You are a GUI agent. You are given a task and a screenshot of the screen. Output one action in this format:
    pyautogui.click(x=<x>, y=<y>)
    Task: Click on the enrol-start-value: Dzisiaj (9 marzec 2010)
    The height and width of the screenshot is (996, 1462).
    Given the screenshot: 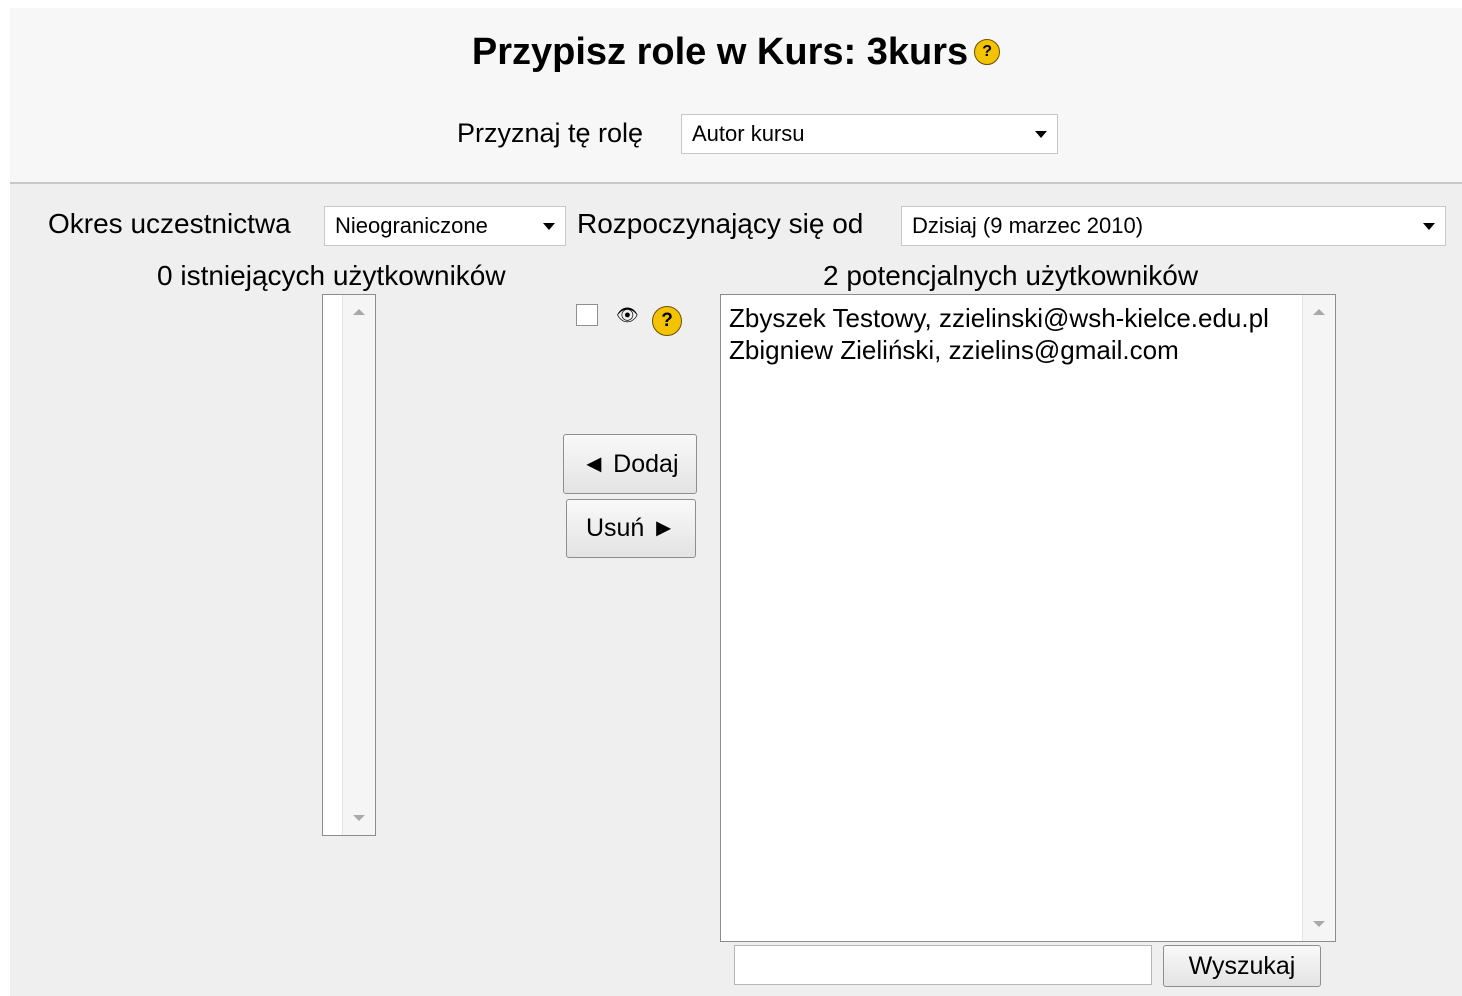 What is the action you would take?
    pyautogui.click(x=1028, y=225)
    